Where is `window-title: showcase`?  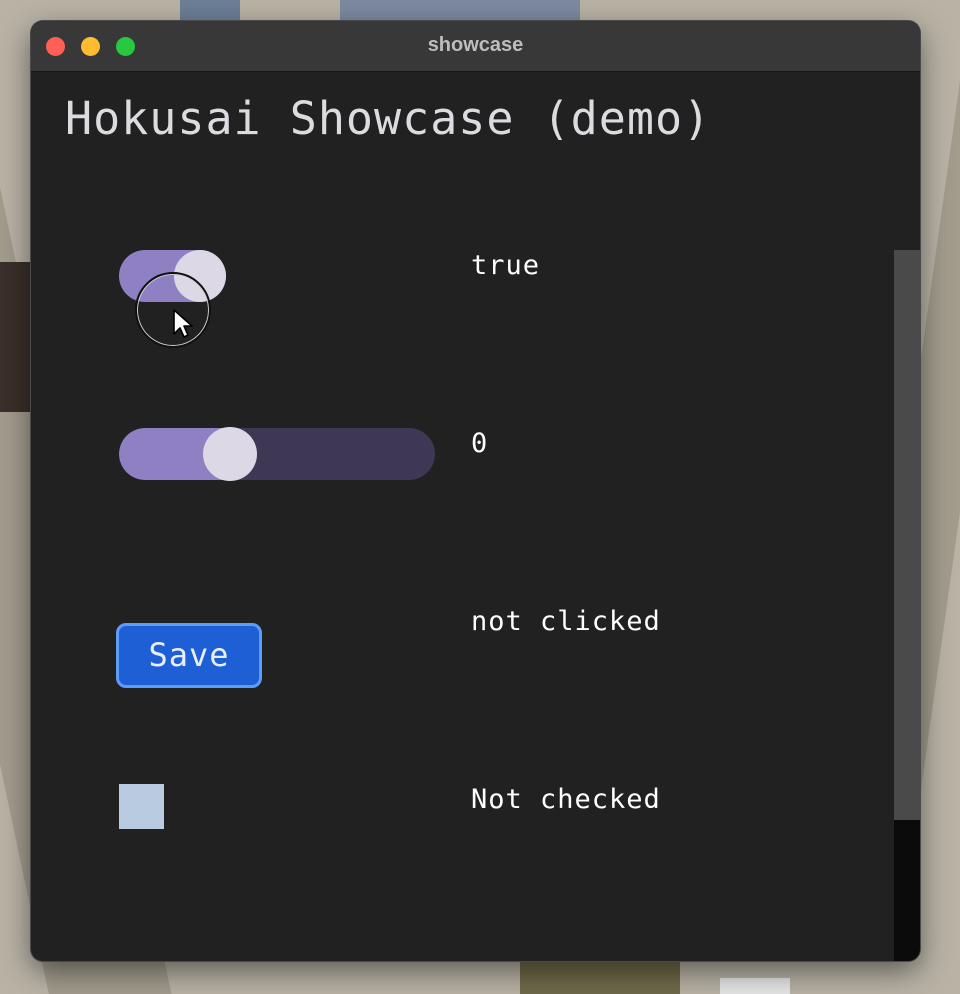
window-title: showcase is located at coordinates (475, 45).